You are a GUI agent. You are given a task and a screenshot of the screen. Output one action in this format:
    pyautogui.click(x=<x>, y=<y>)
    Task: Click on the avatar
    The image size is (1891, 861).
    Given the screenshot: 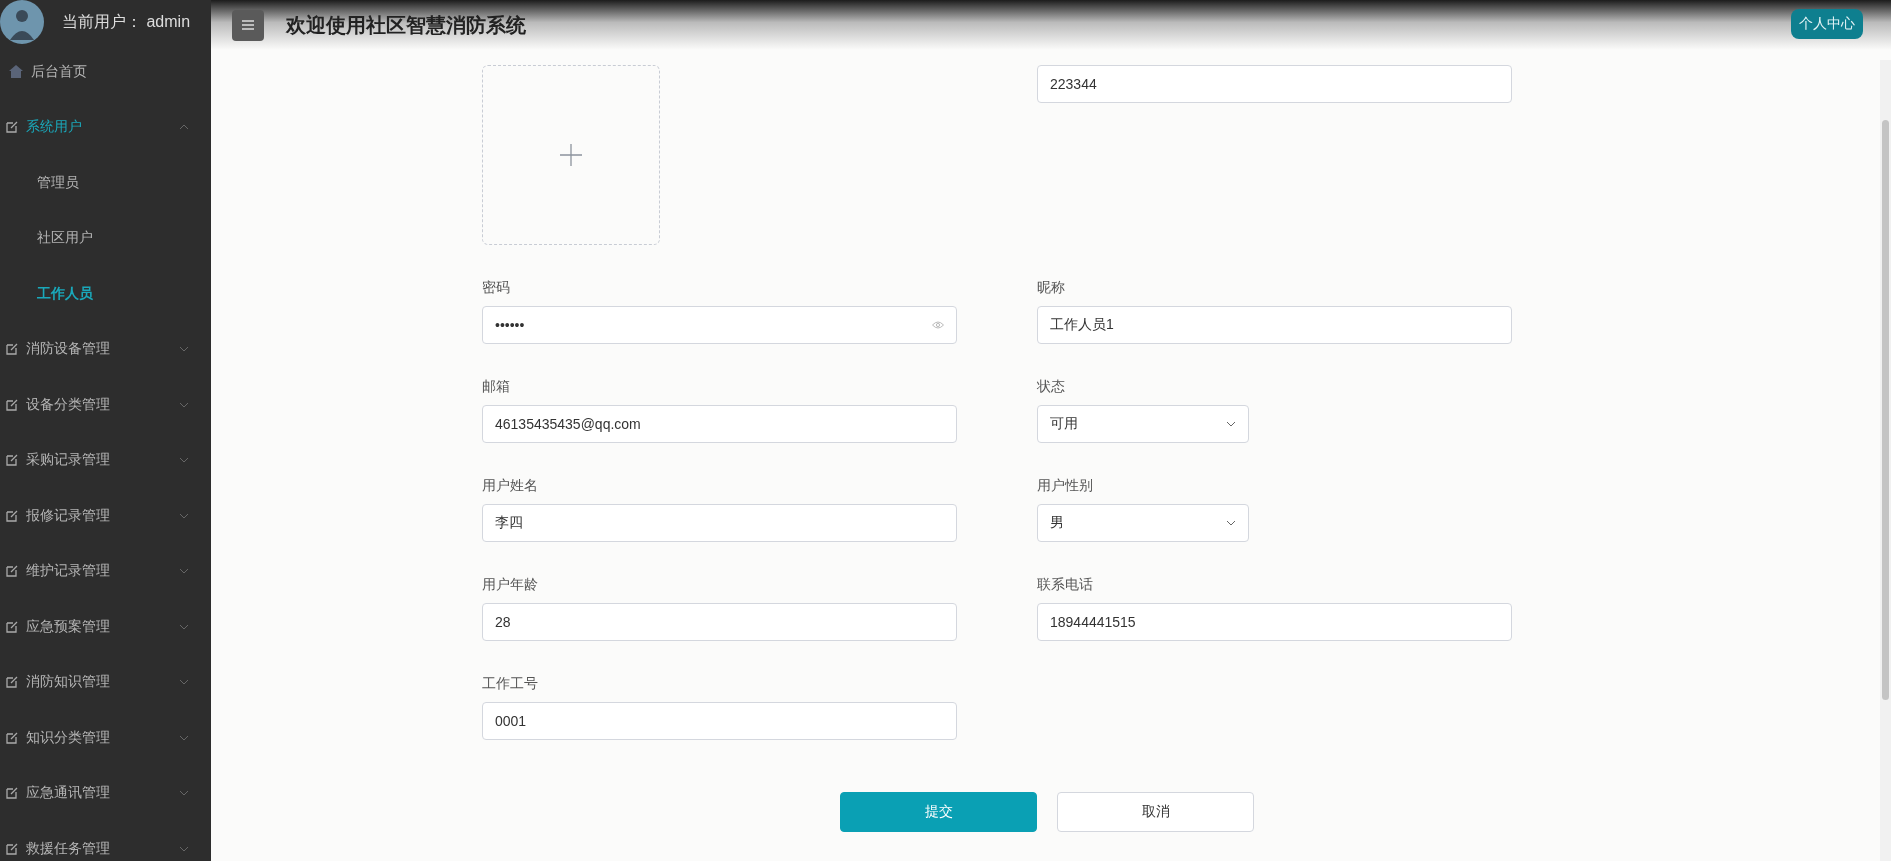 What is the action you would take?
    pyautogui.click(x=22, y=22)
    